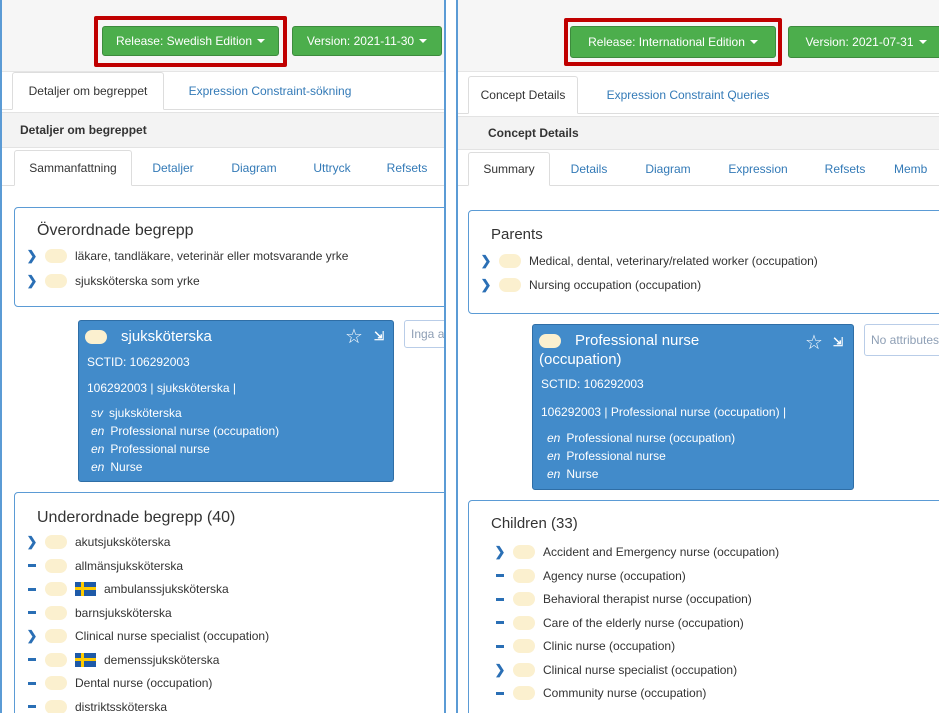 The image size is (939, 713). What do you see at coordinates (161, 388) in the screenshot?
I see `concept-fsn: 106292003 | sjuksköterska |` at bounding box center [161, 388].